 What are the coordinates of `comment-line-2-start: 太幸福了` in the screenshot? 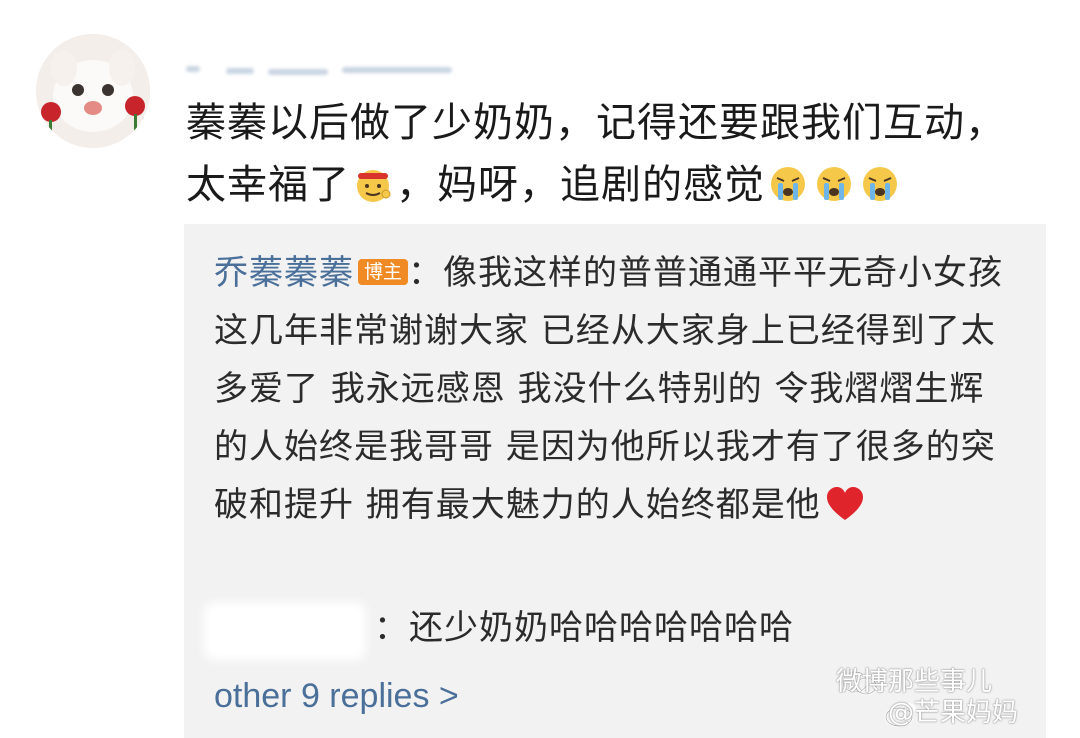 It's located at (268, 185).